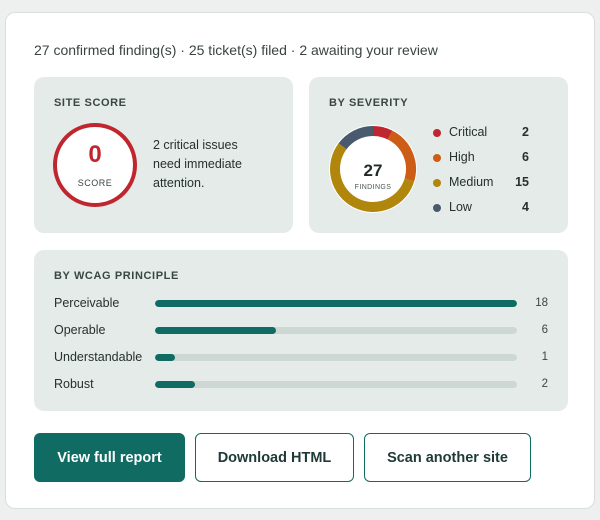  I want to click on low-dot-icon, so click(437, 208).